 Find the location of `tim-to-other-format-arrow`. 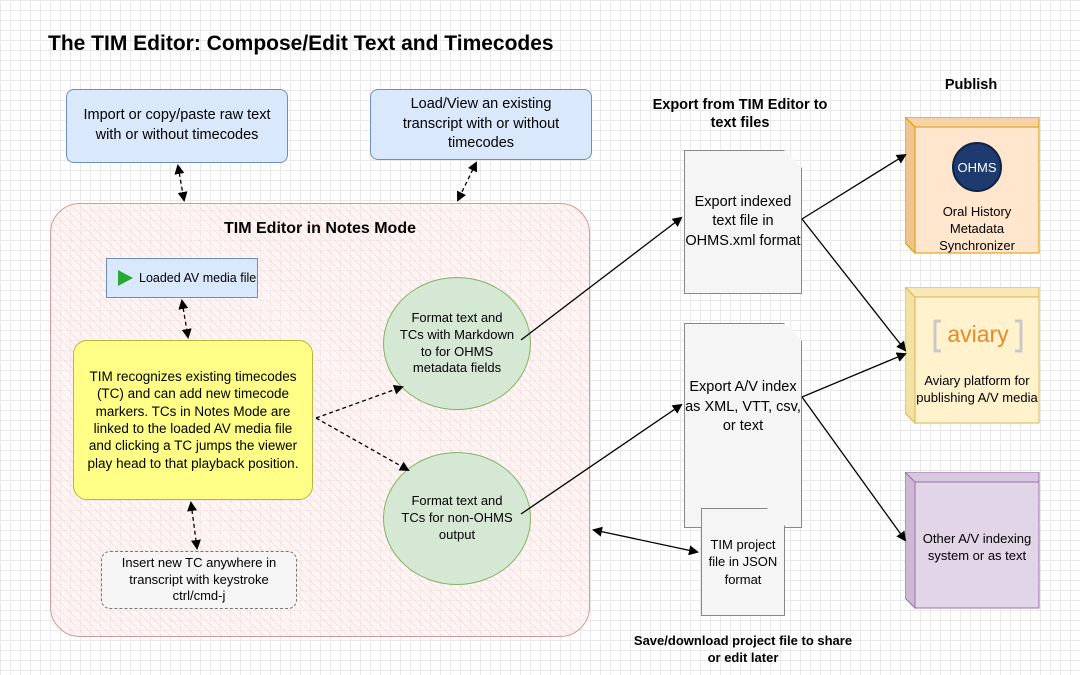

tim-to-other-format-arrow is located at coordinates (362, 444).